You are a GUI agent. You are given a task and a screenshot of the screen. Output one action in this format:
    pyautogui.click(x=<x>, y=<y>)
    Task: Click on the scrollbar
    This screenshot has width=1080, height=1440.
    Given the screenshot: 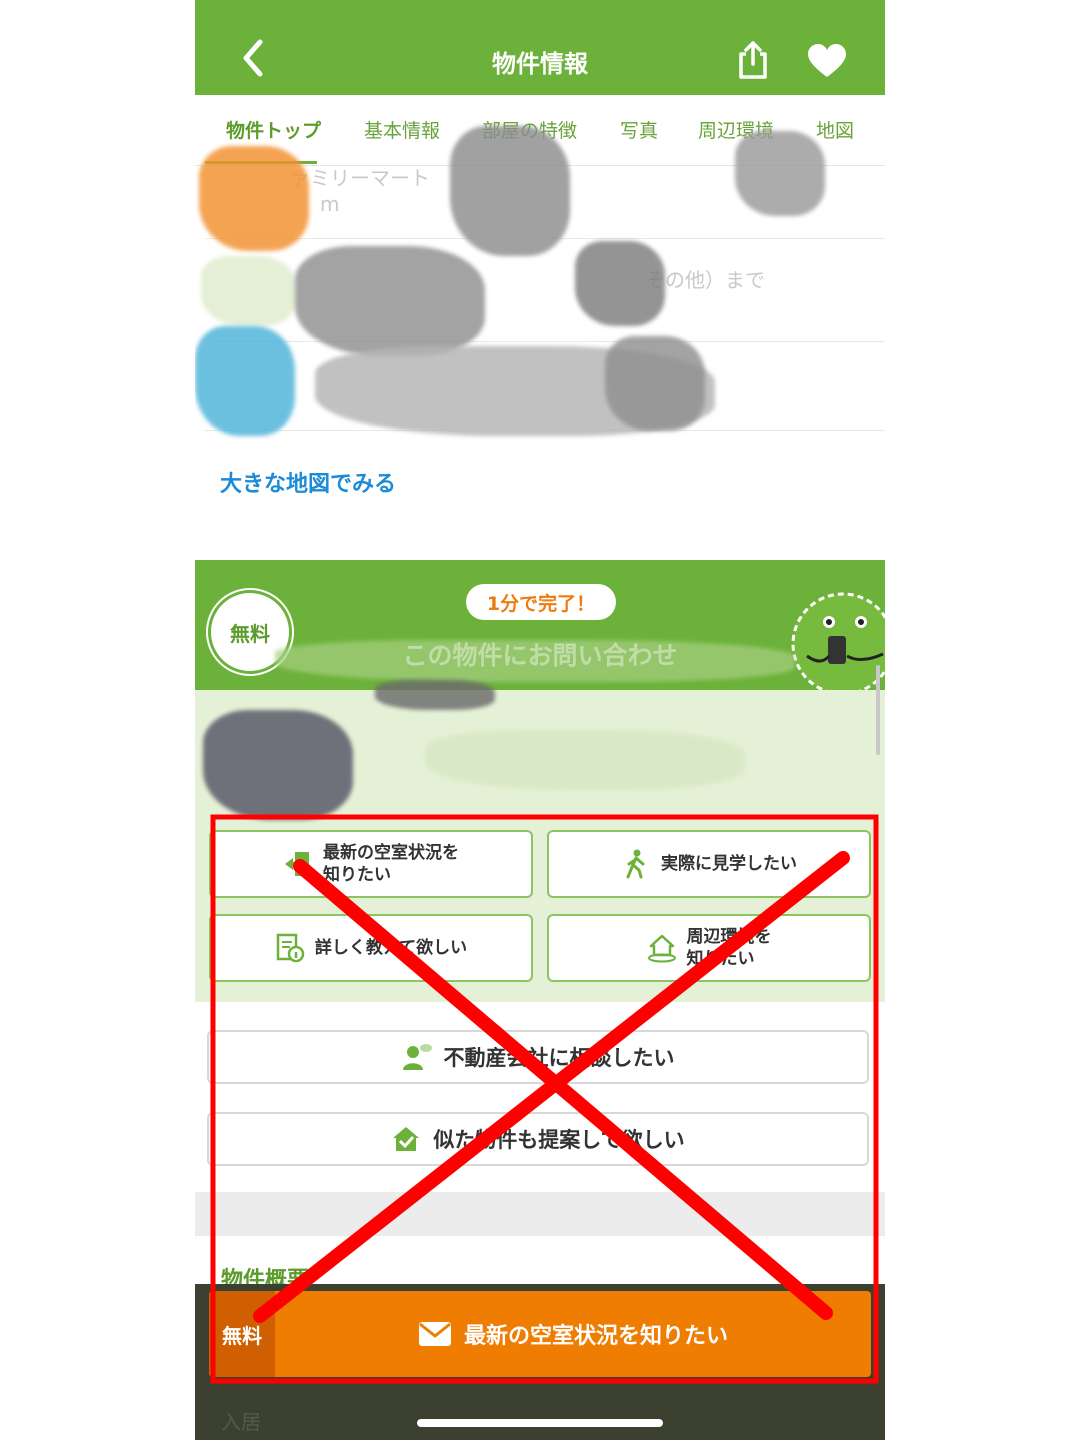 What is the action you would take?
    pyautogui.click(x=878, y=710)
    